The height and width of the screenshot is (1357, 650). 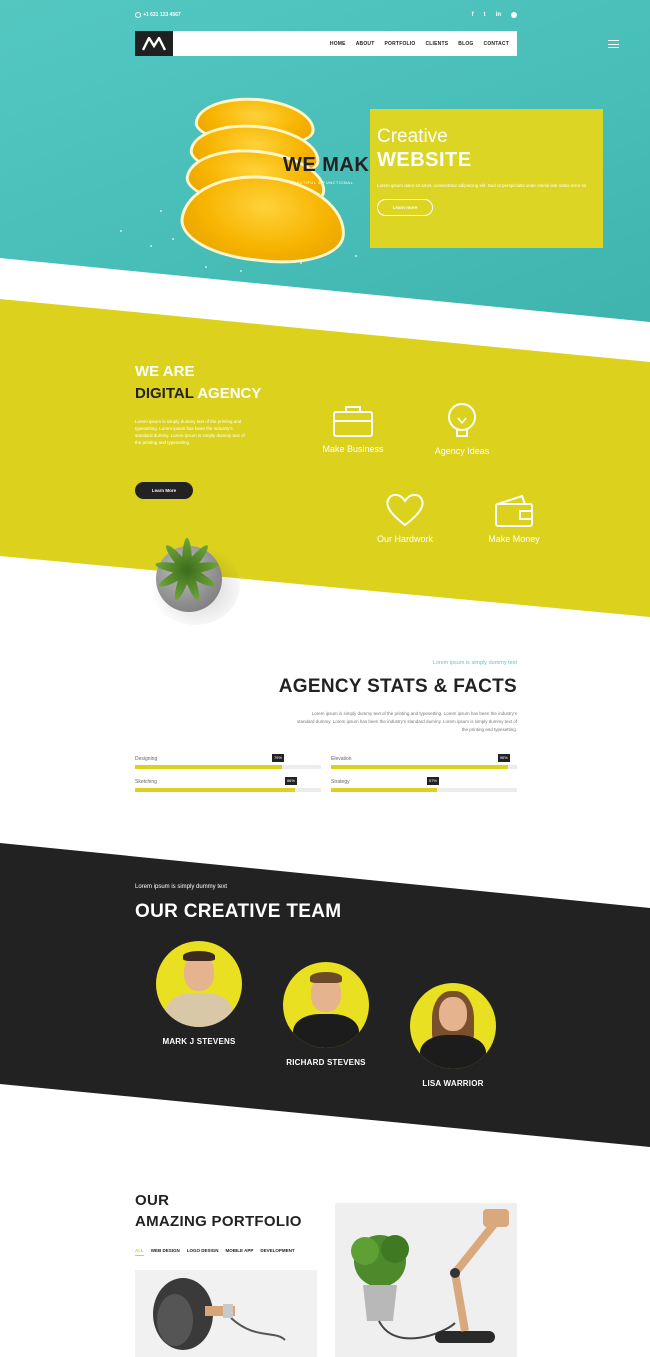 What do you see at coordinates (412, 136) in the screenshot?
I see `hero-creative: Creative` at bounding box center [412, 136].